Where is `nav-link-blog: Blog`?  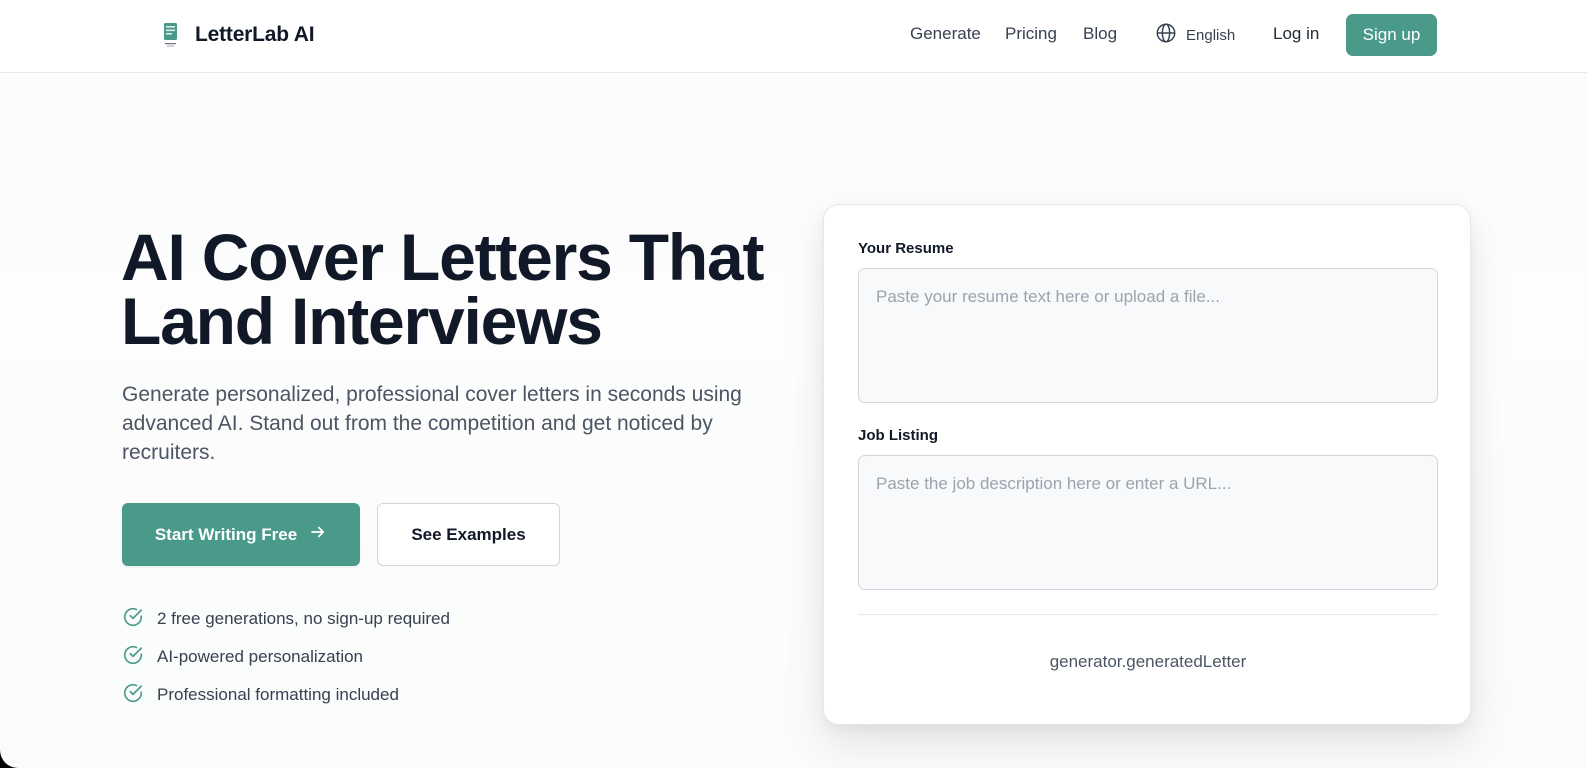 nav-link-blog: Blog is located at coordinates (1100, 34).